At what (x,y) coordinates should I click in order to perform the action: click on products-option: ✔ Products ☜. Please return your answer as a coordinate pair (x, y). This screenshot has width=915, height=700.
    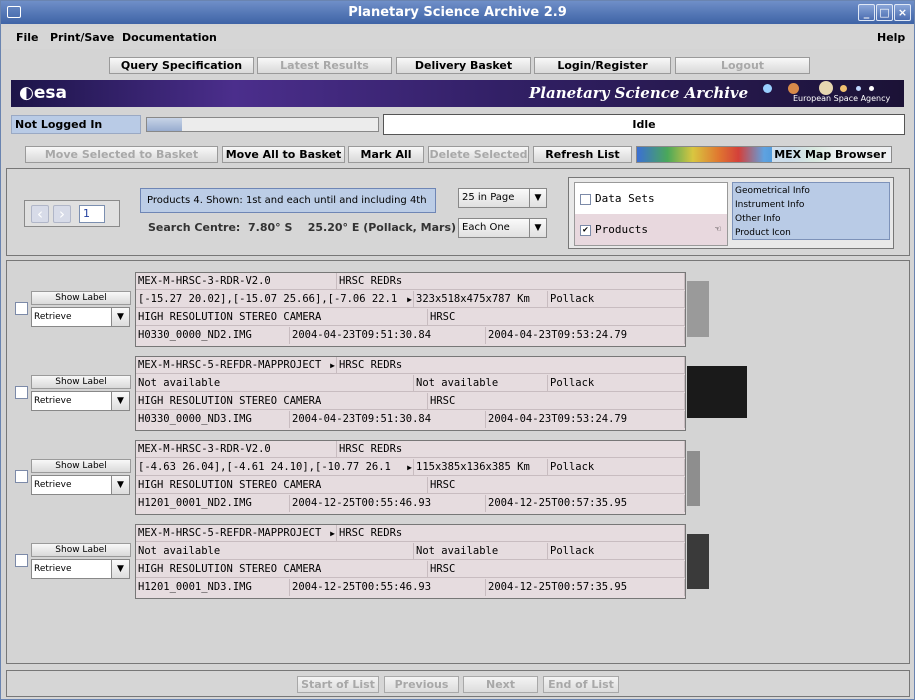
    Looking at the image, I should click on (651, 229).